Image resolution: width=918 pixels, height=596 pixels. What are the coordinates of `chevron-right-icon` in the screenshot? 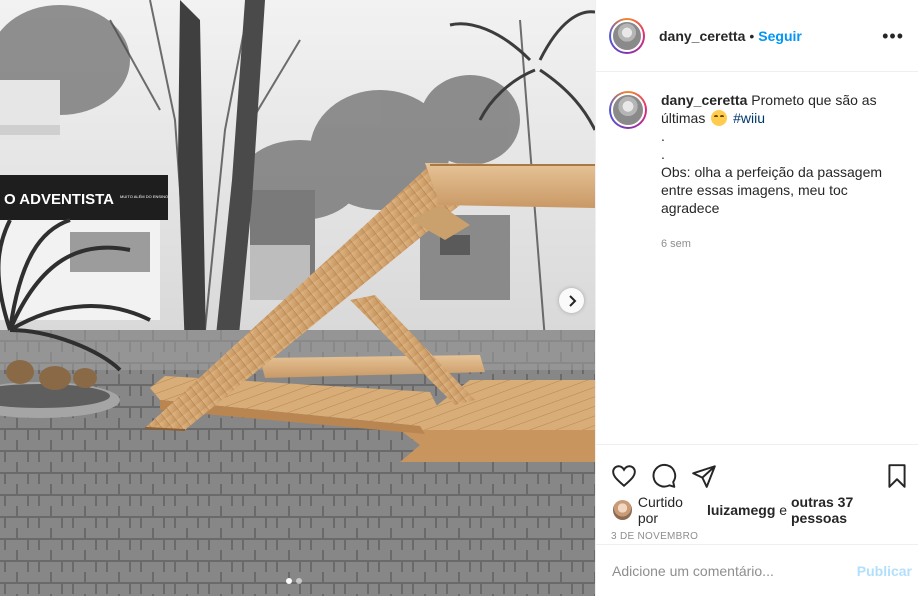 It's located at (572, 300).